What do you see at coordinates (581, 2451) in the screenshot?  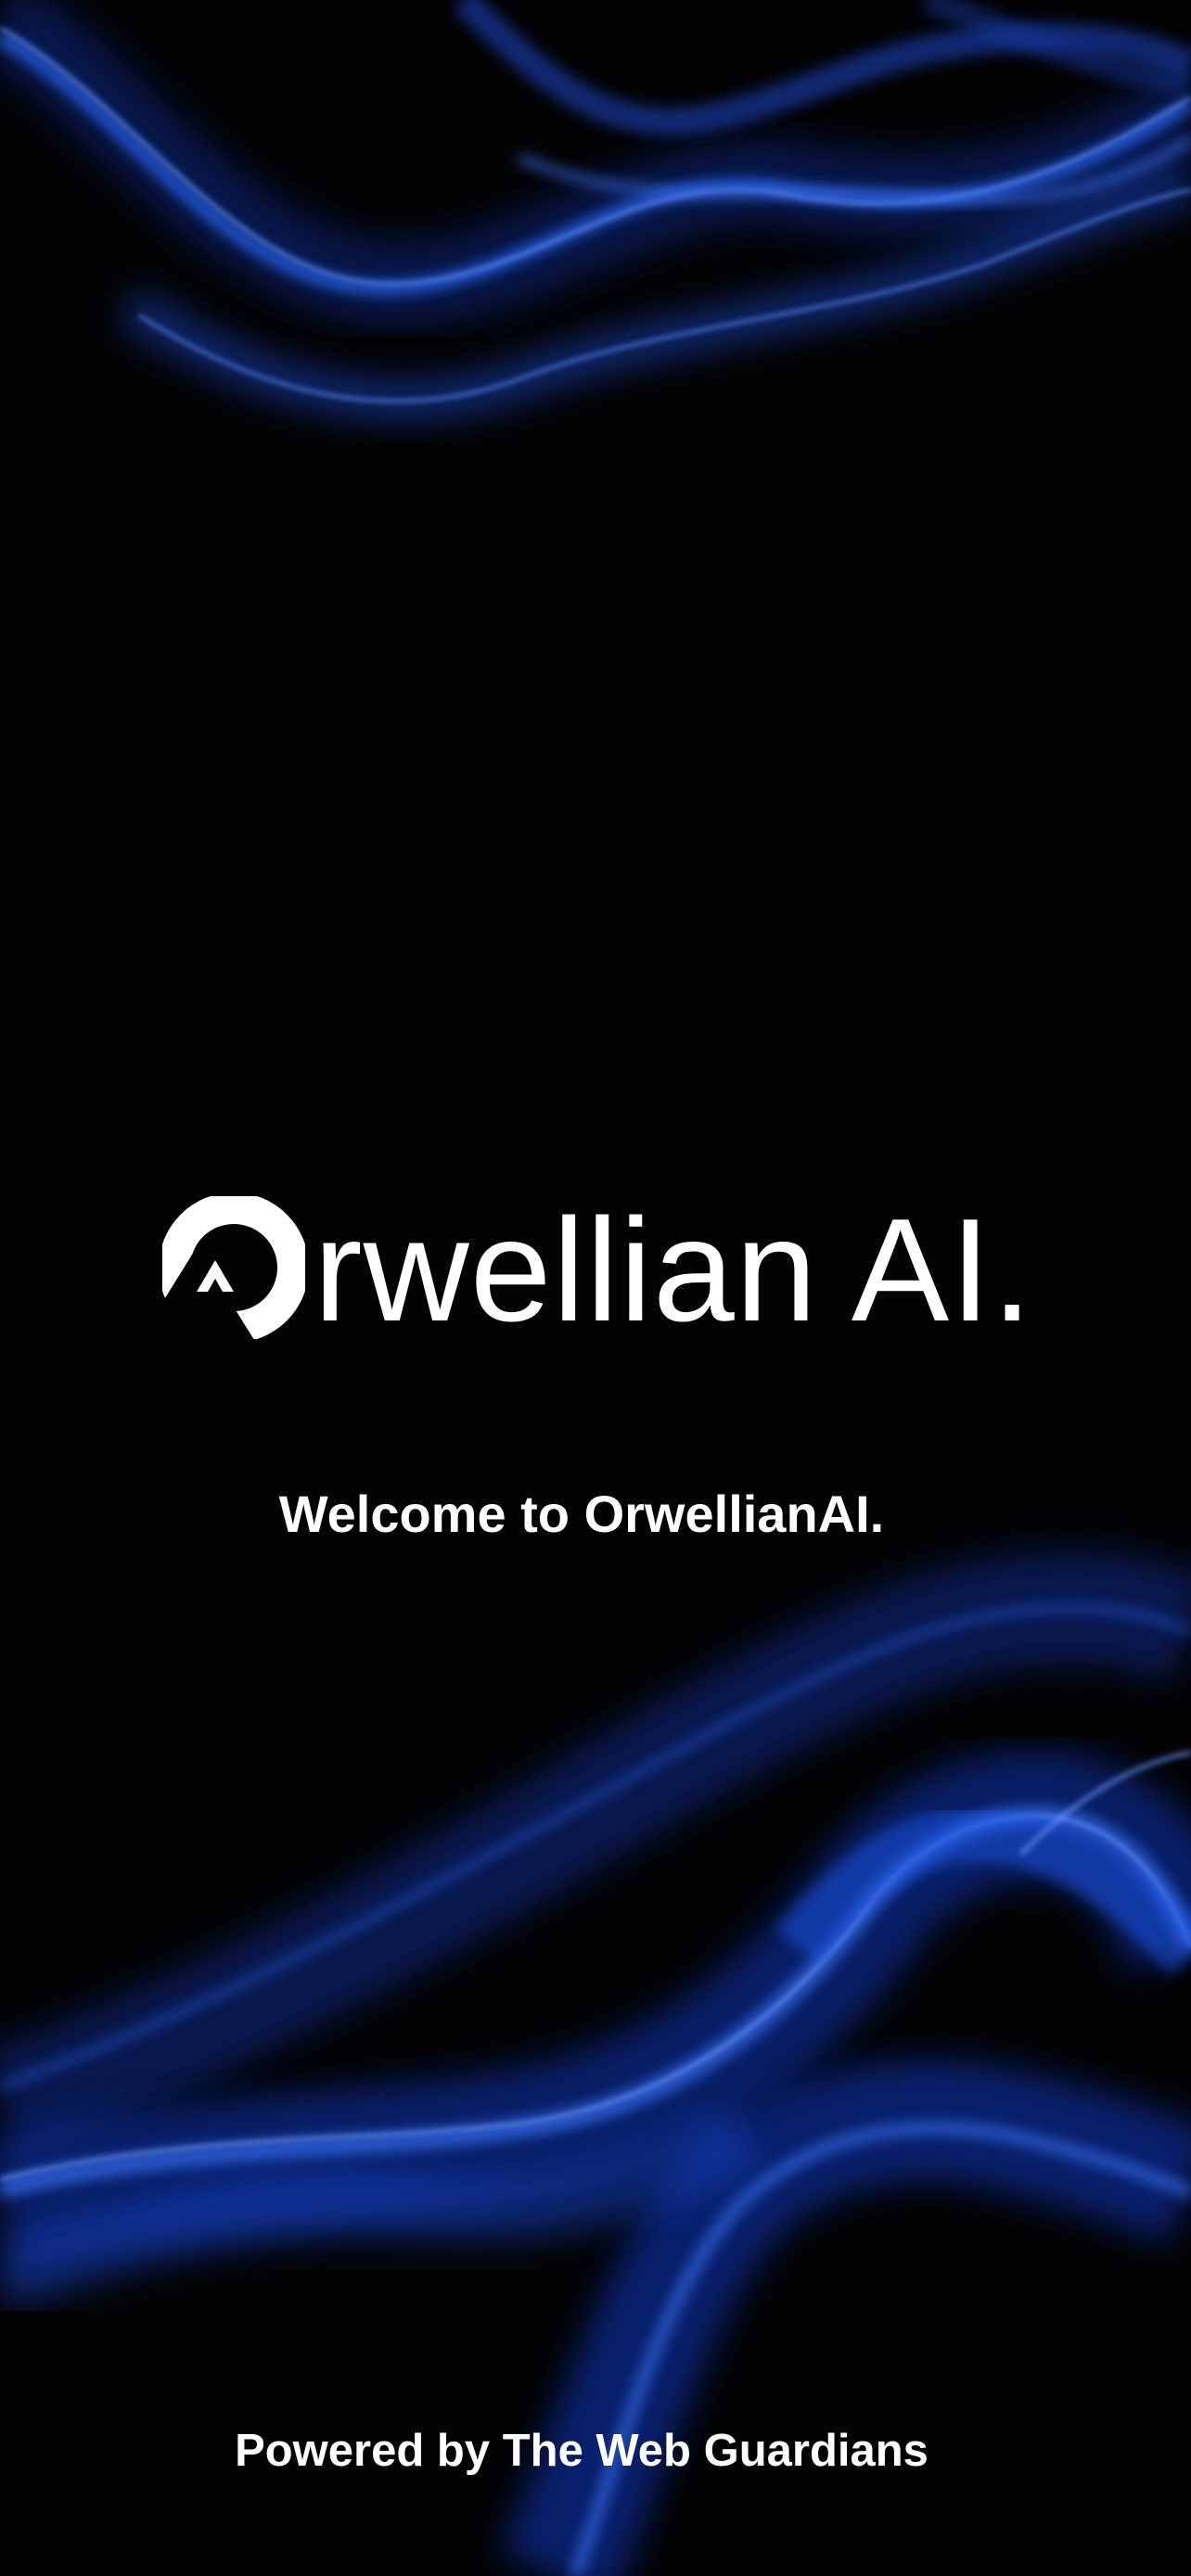 I see `powered-by-footer: Powered by The Web Guardians` at bounding box center [581, 2451].